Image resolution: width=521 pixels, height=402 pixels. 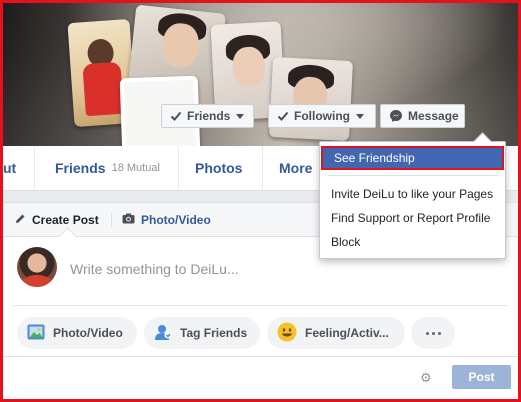 I want to click on photo-icon, so click(x=36, y=333).